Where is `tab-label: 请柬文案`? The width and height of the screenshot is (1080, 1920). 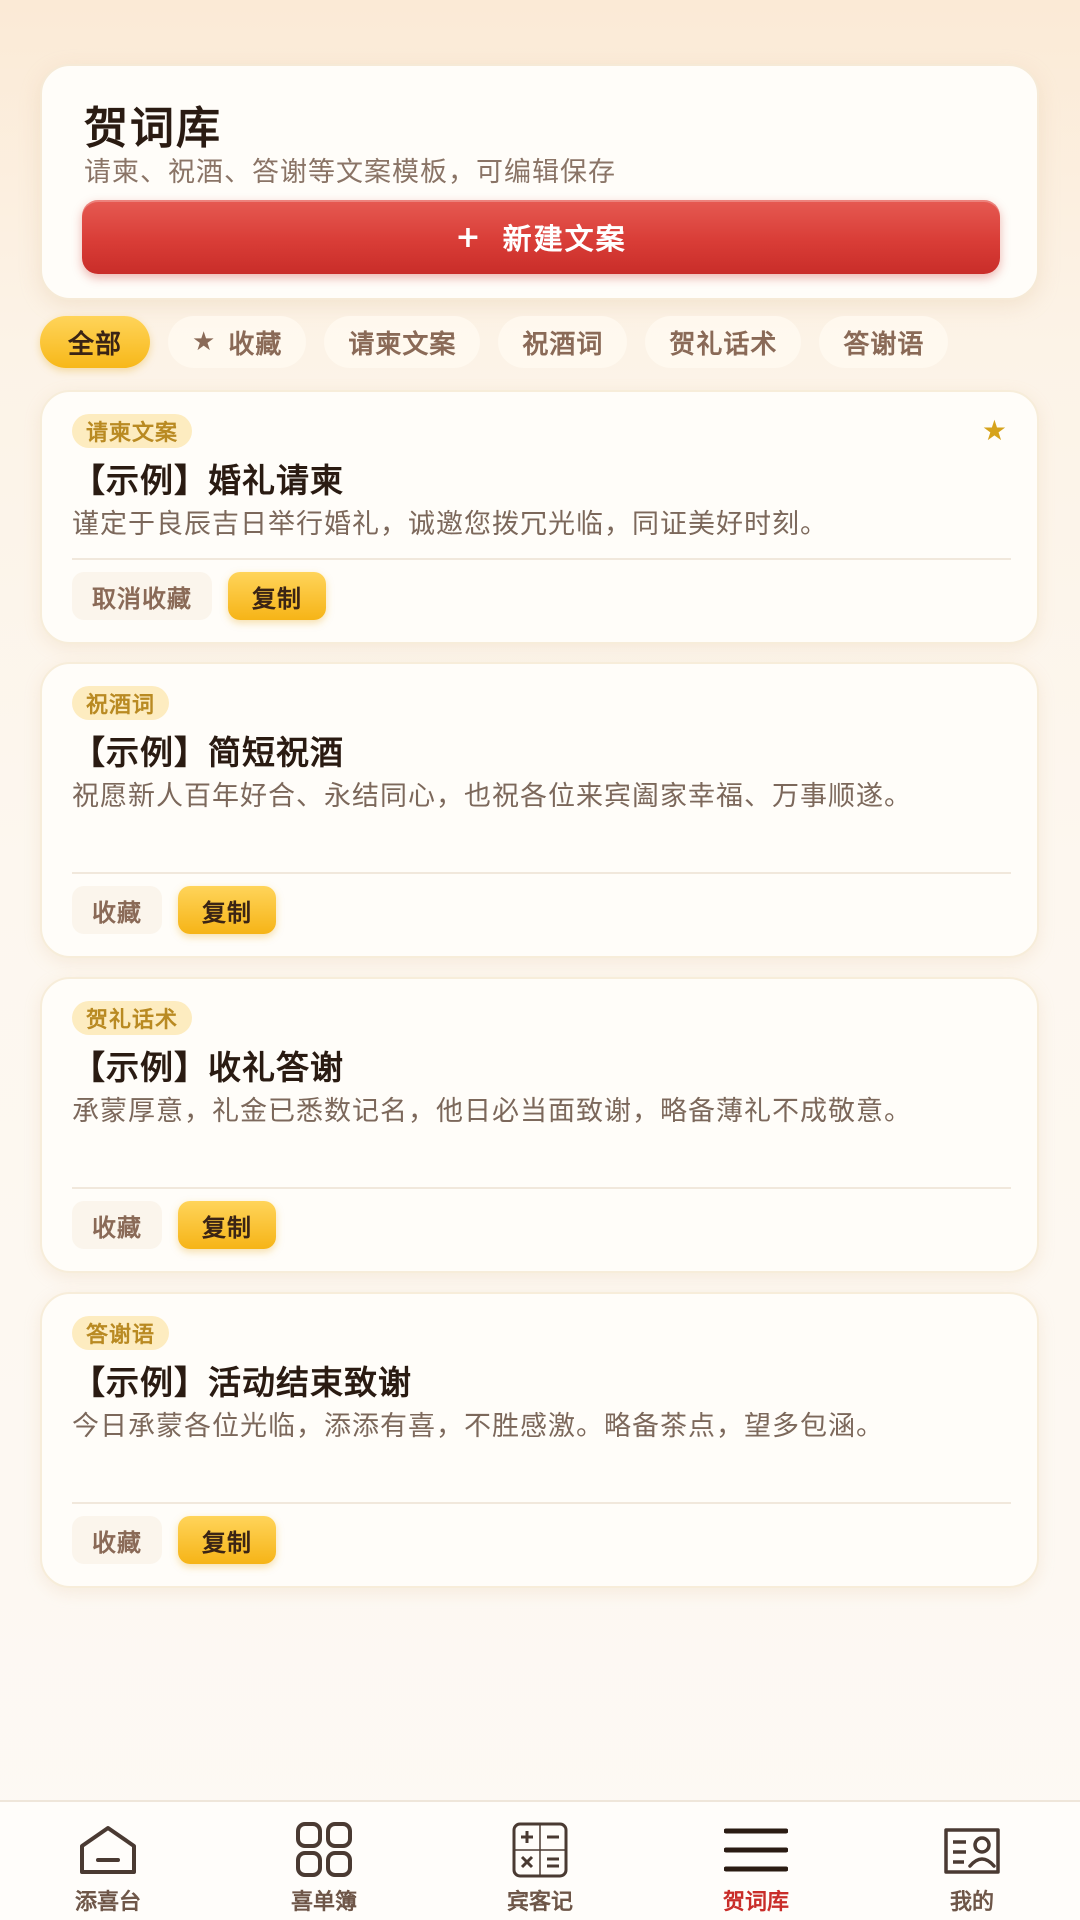 tab-label: 请柬文案 is located at coordinates (402, 344).